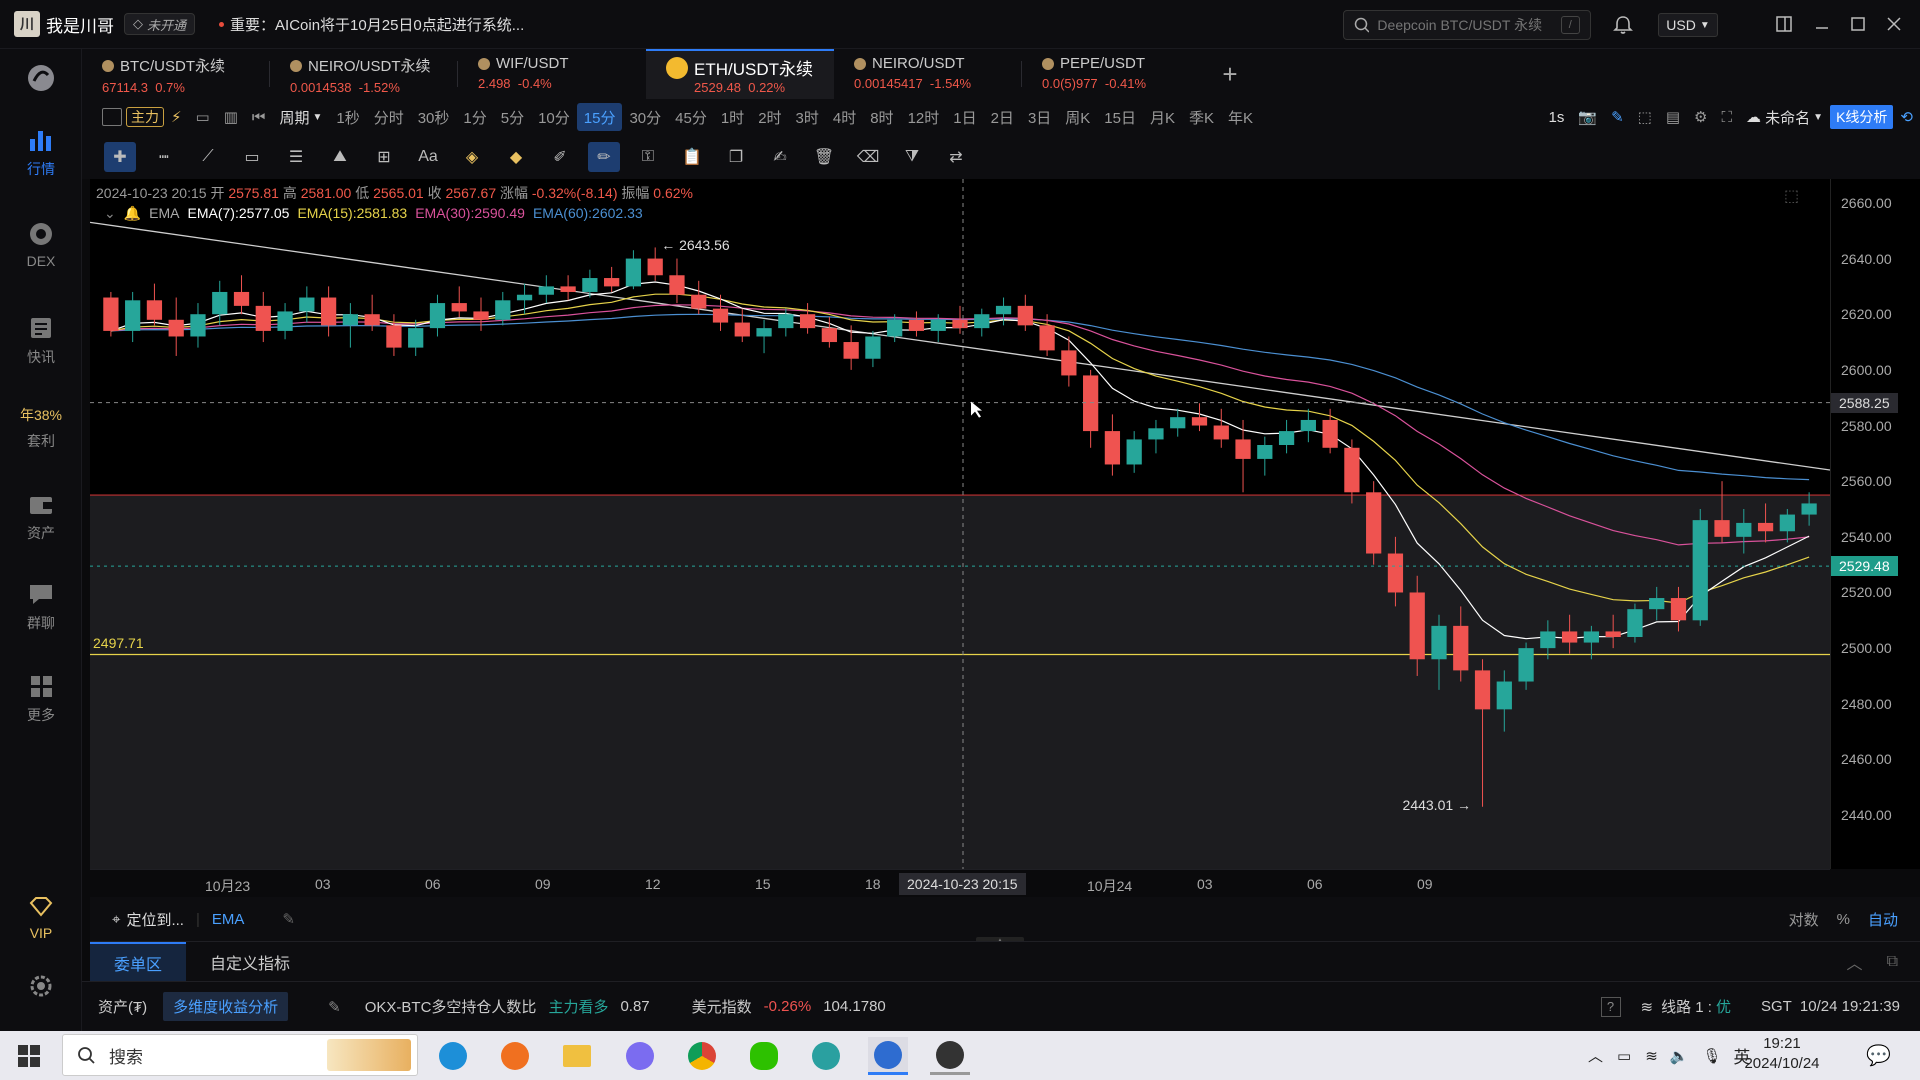  Describe the element at coordinates (120, 157) in the screenshot. I see `crosshair-tool-icon: ✚` at that location.